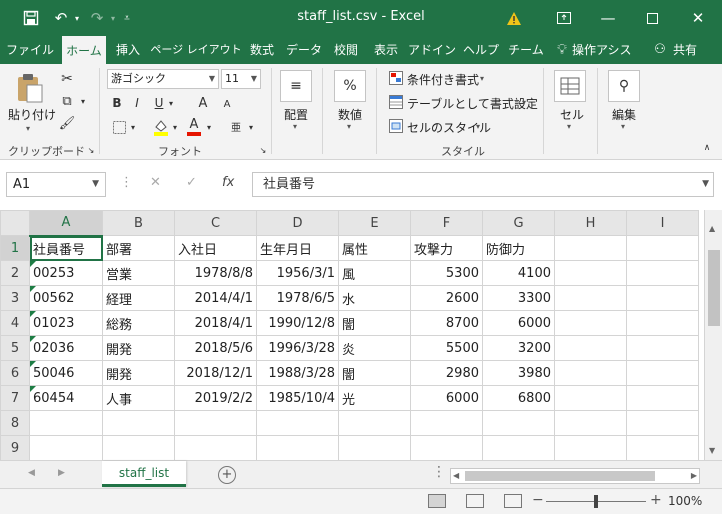 This screenshot has width=722, height=514. Describe the element at coordinates (66, 298) in the screenshot. I see `cell: 00562` at that location.